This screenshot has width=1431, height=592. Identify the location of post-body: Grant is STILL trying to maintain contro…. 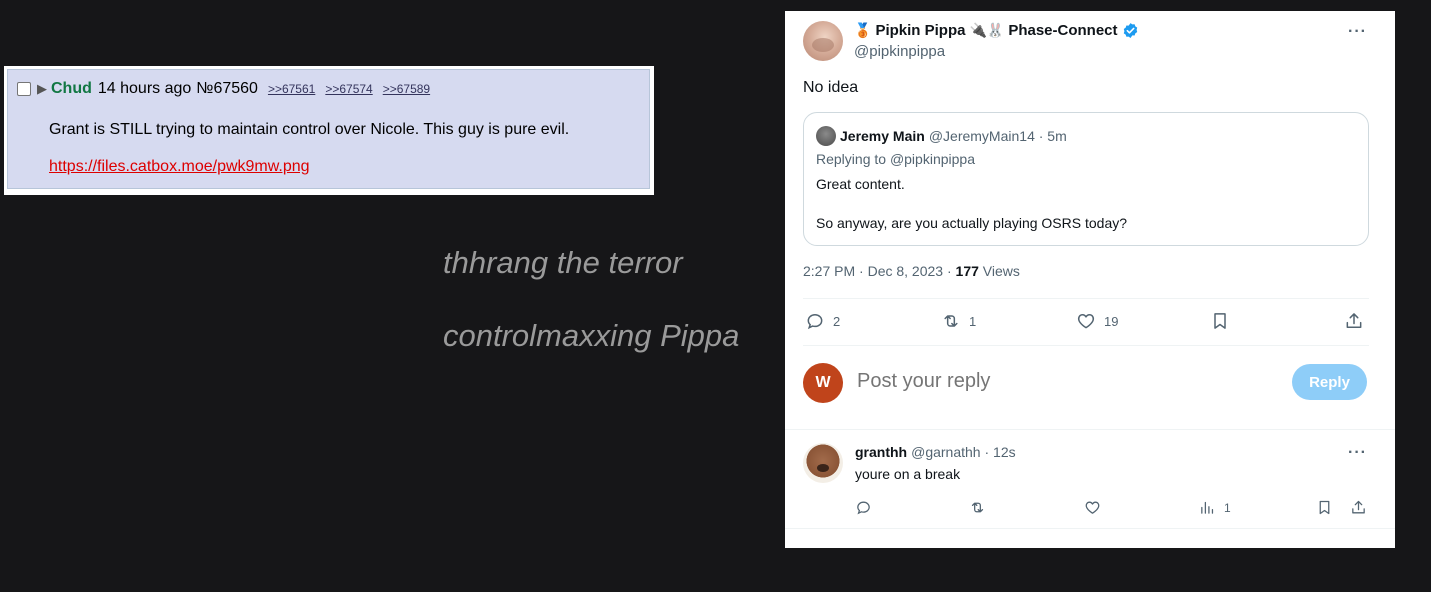
(309, 129).